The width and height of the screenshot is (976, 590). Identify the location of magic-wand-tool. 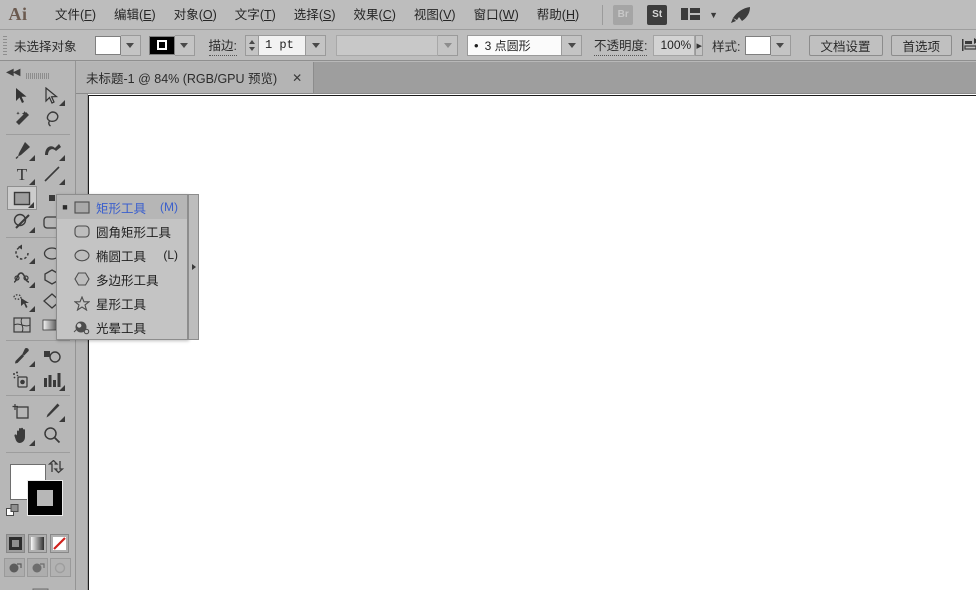
(22, 119).